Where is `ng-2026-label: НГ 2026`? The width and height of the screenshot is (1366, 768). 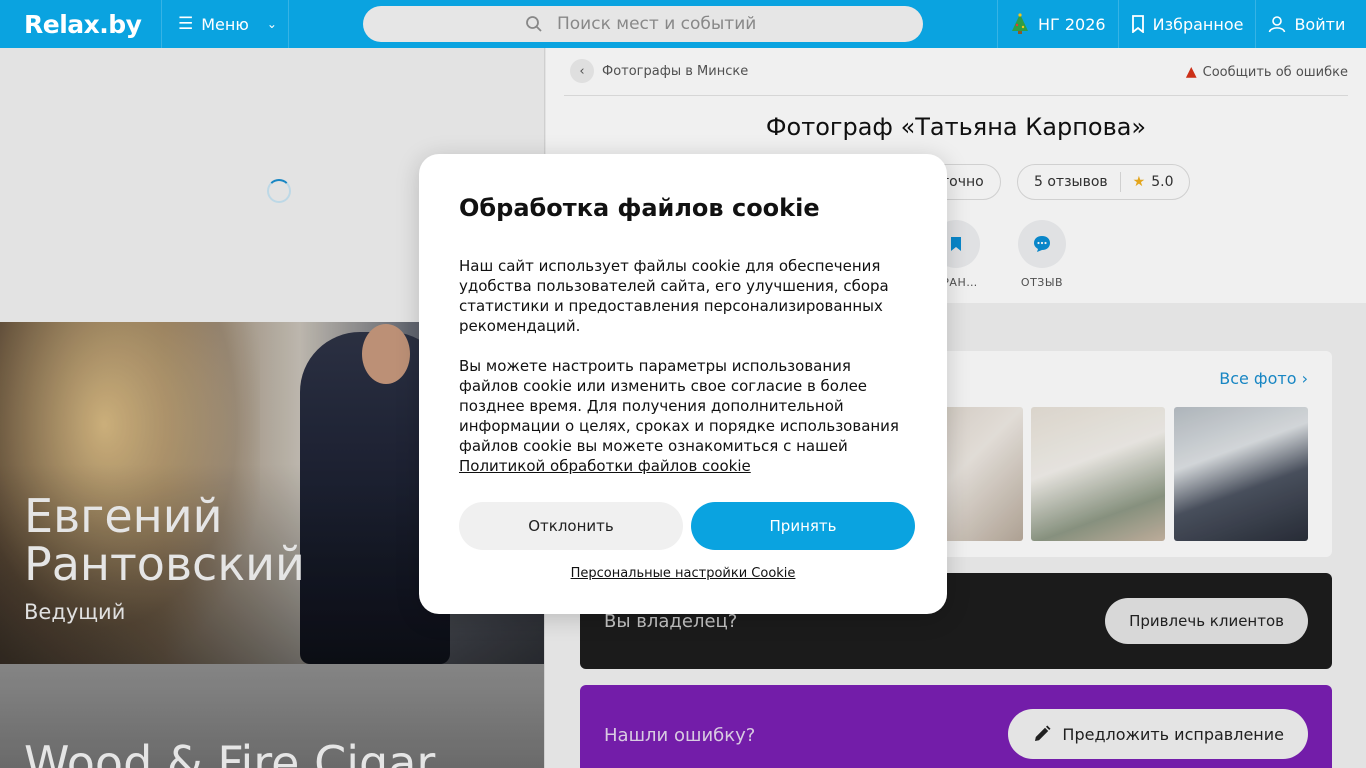 ng-2026-label: НГ 2026 is located at coordinates (1072, 24).